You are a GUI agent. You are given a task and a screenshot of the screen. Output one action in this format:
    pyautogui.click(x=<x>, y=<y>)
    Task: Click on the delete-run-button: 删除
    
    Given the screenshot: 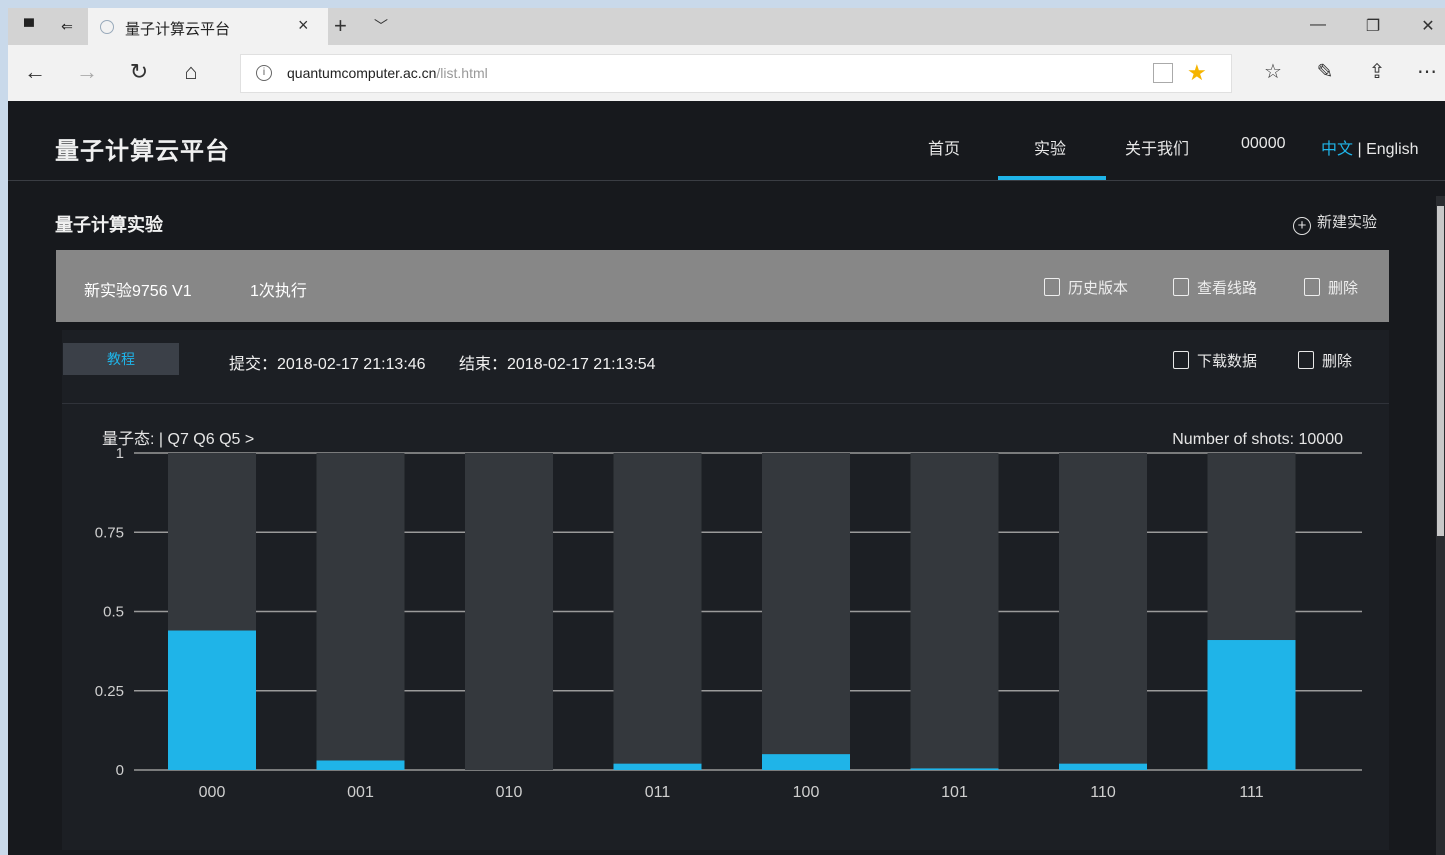 What is the action you would take?
    pyautogui.click(x=1325, y=360)
    